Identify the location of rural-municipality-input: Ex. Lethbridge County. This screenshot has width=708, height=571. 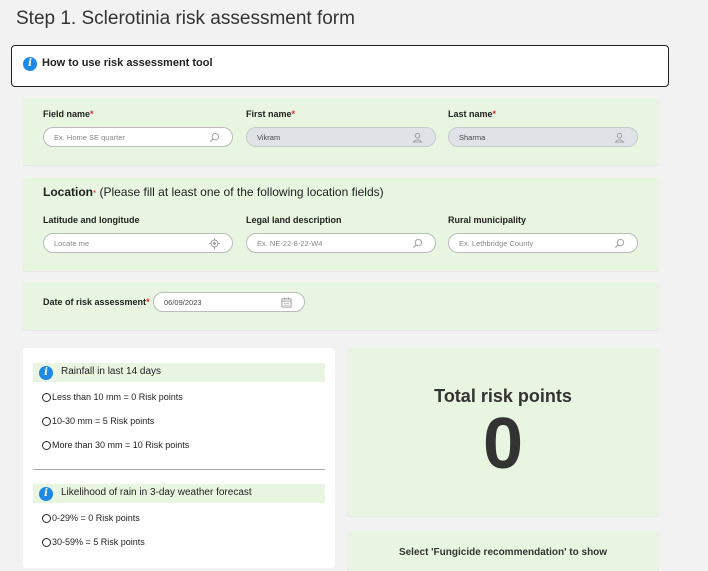
(543, 243).